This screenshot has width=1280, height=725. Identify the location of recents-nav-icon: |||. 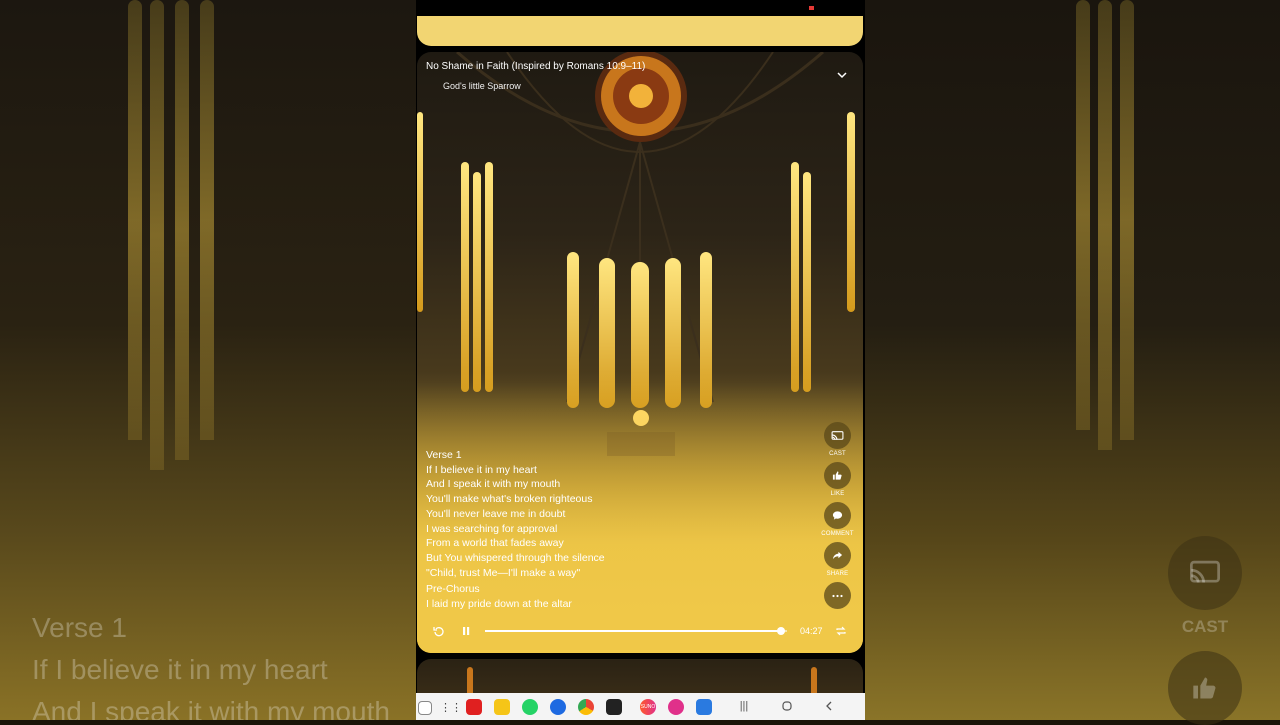
(744, 706).